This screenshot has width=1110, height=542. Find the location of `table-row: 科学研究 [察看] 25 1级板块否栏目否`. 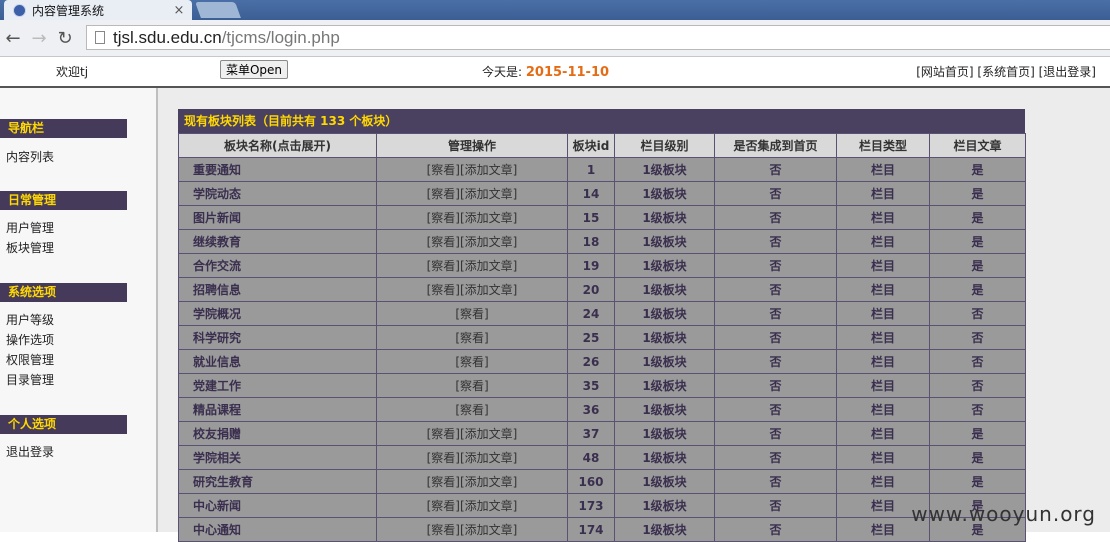

table-row: 科学研究 [察看] 25 1级板块否栏目否 is located at coordinates (602, 337).